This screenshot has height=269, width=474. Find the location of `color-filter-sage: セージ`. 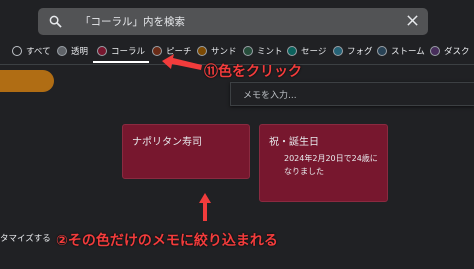

color-filter-sage: セージ is located at coordinates (306, 51).